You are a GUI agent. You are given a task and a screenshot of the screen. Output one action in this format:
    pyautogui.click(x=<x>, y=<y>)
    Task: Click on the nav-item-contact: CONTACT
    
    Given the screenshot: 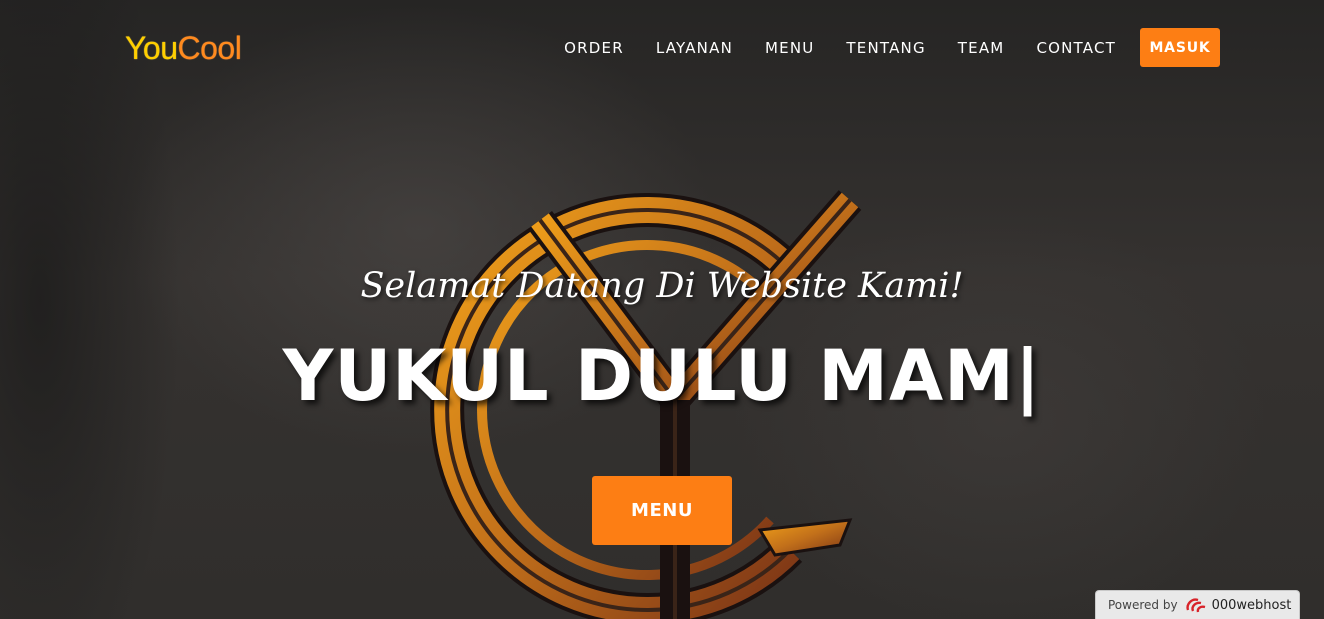 What is the action you would take?
    pyautogui.click(x=1076, y=48)
    